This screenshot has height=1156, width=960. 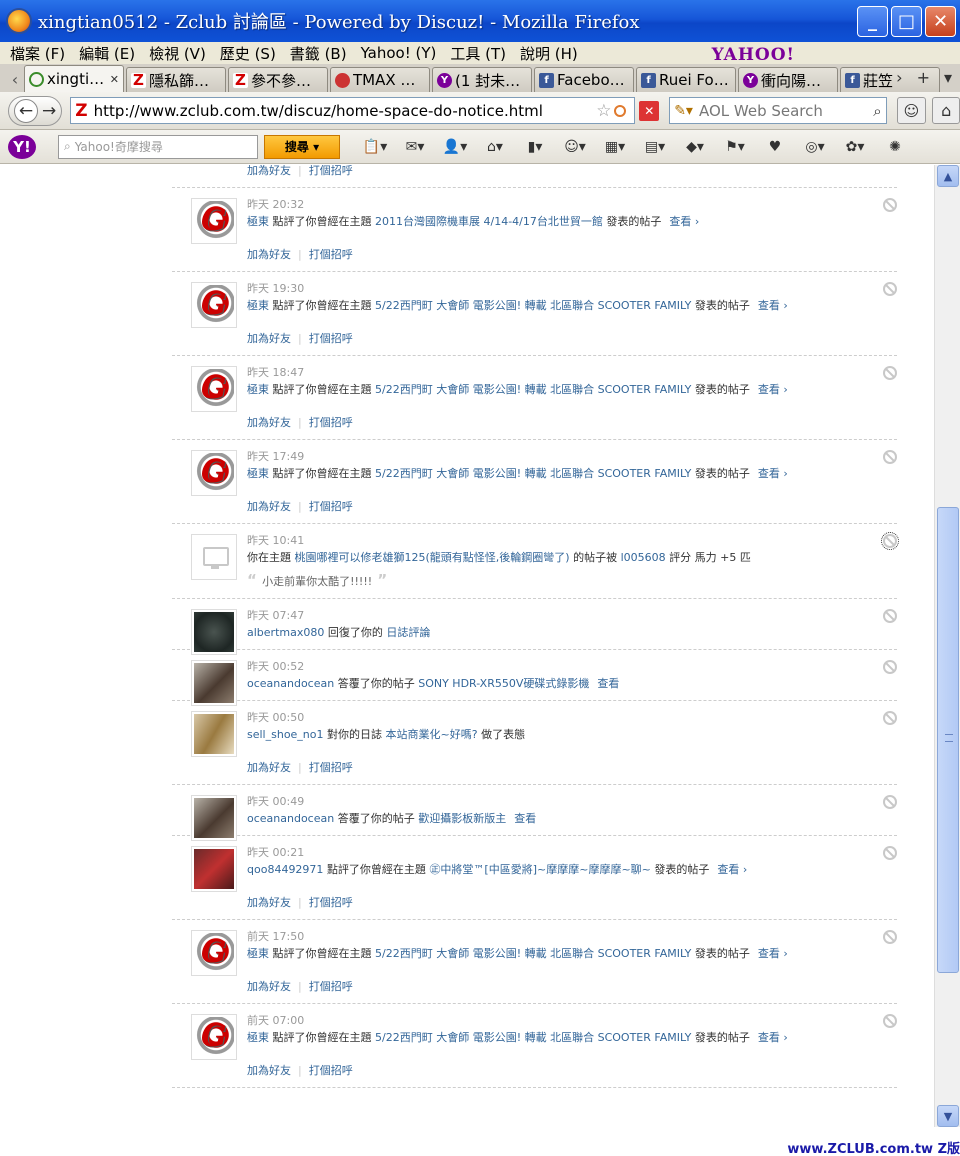 What do you see at coordinates (432, 557) in the screenshot?
I see `thread-link: 桃園哪裡可以修老雄獅125(龍頭有點怪怪,後輪鋼圈彎了)` at bounding box center [432, 557].